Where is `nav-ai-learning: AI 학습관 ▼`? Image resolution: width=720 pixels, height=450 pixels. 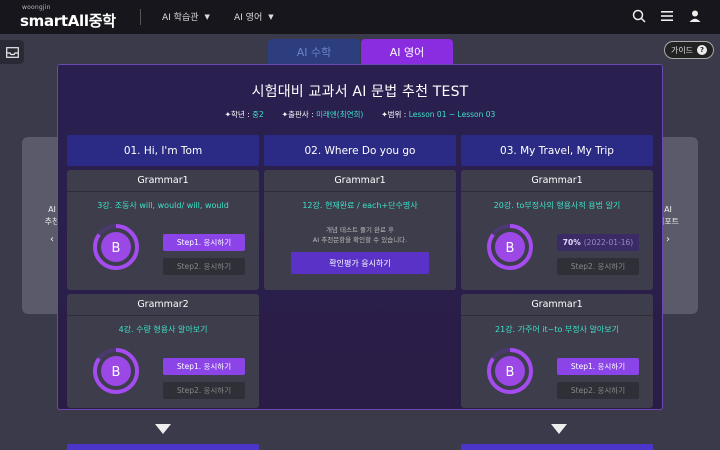 nav-ai-learning: AI 학습관 ▼ is located at coordinates (186, 17).